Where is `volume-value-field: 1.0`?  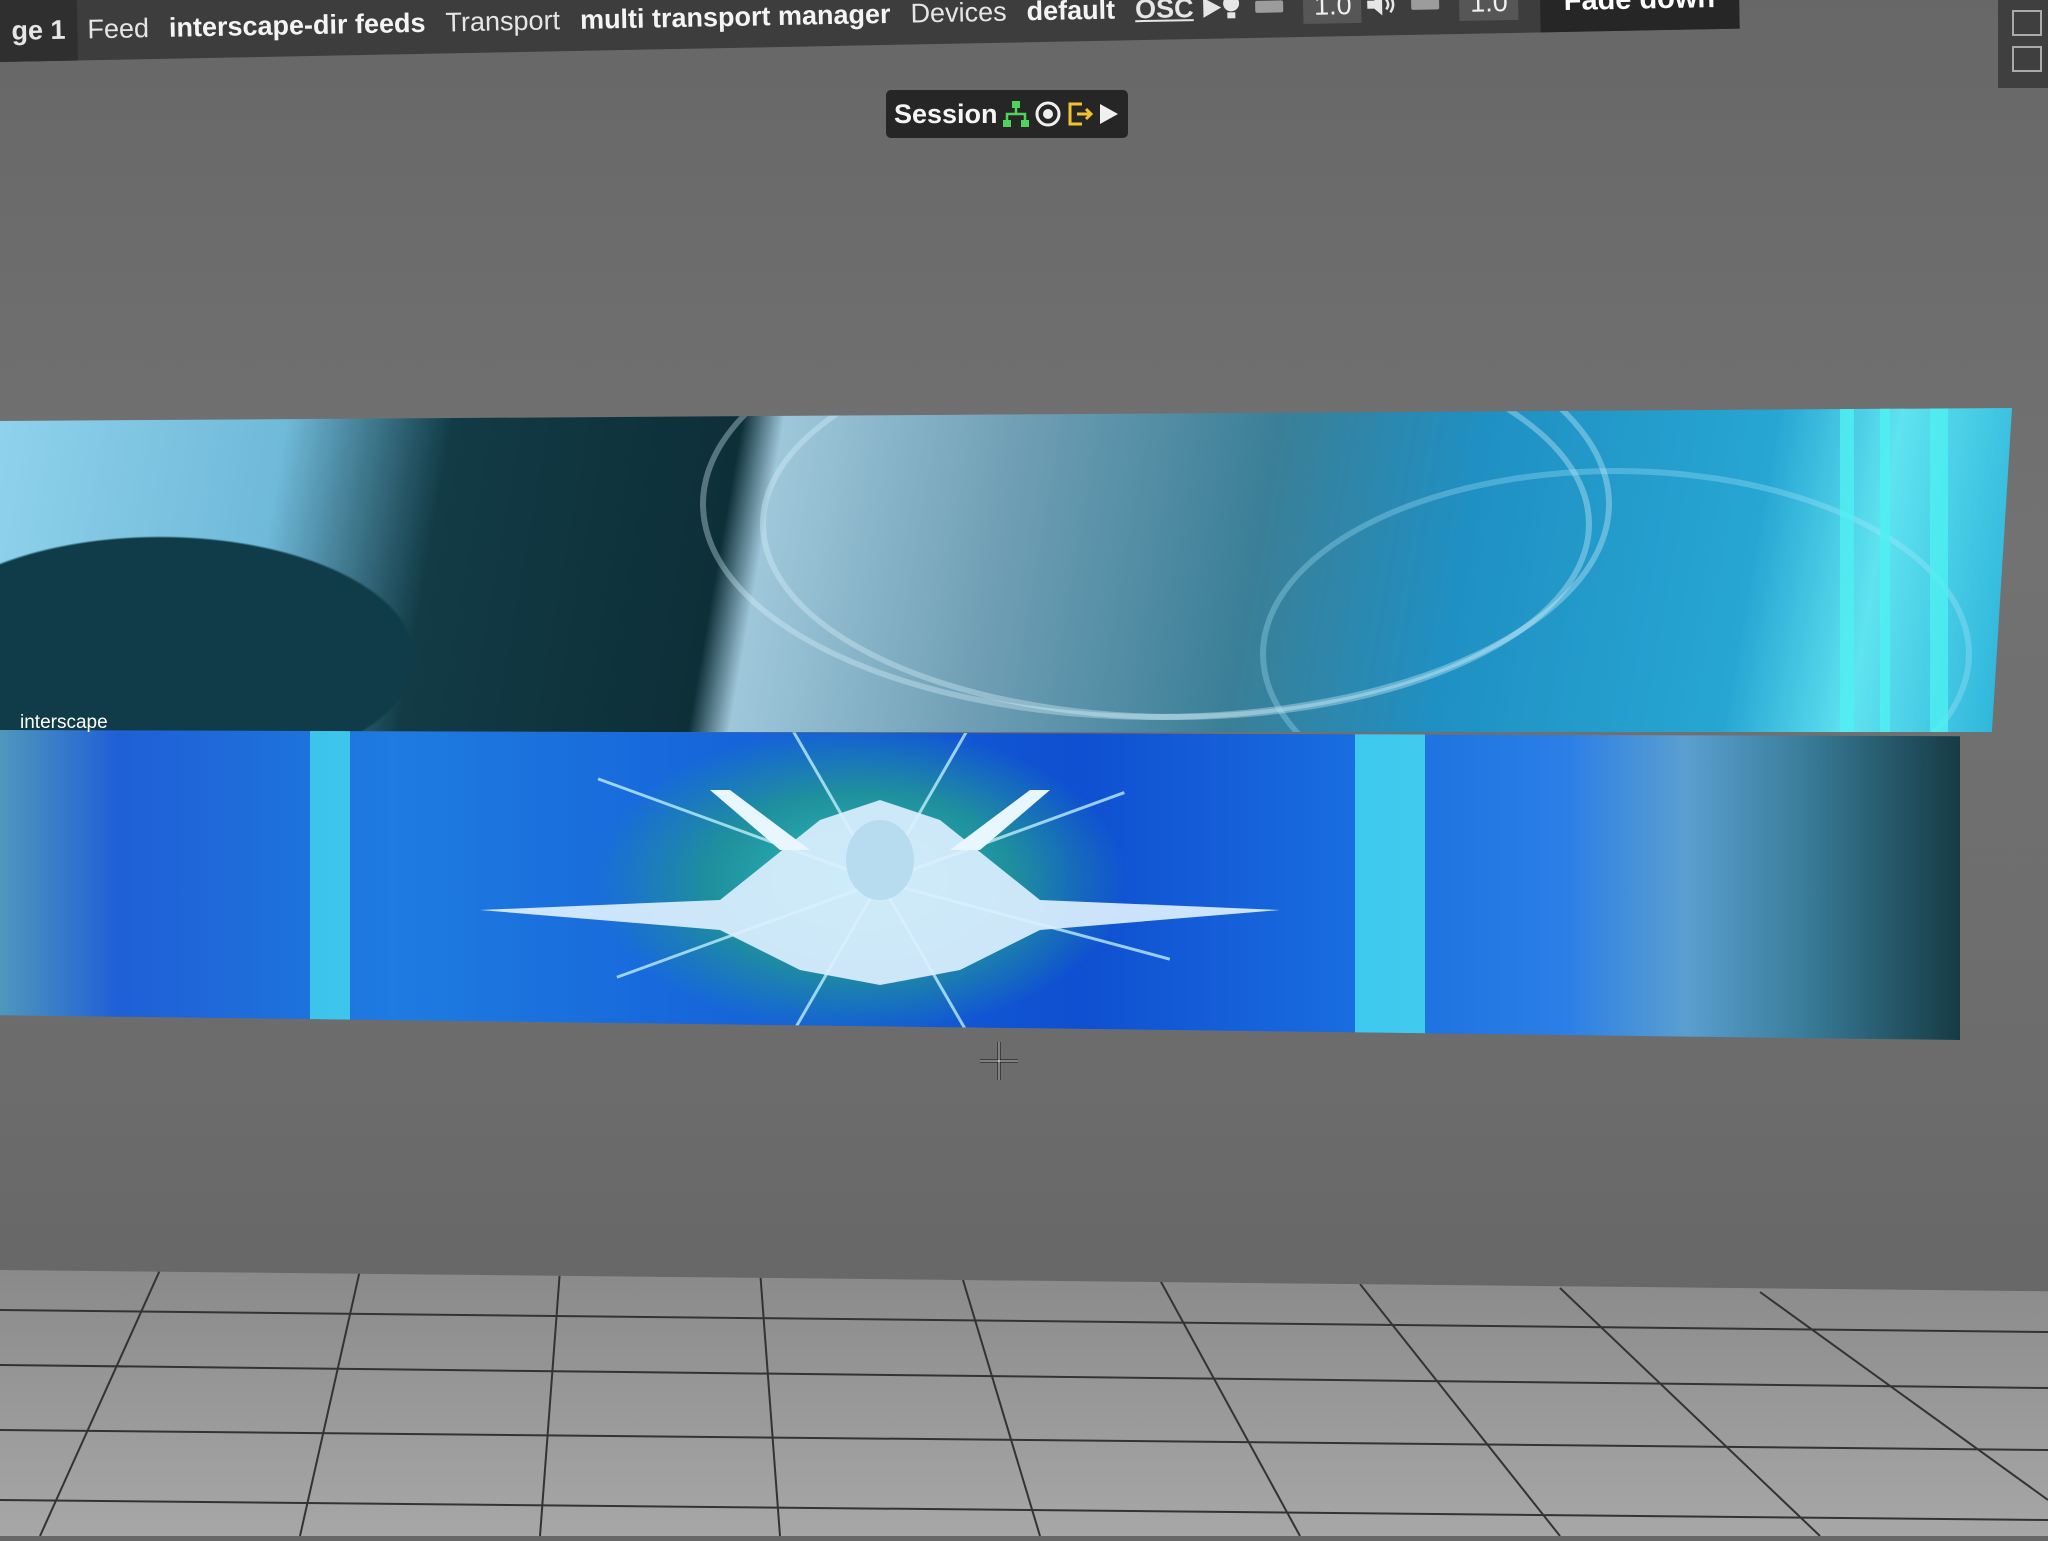 volume-value-field: 1.0 is located at coordinates (1488, 10).